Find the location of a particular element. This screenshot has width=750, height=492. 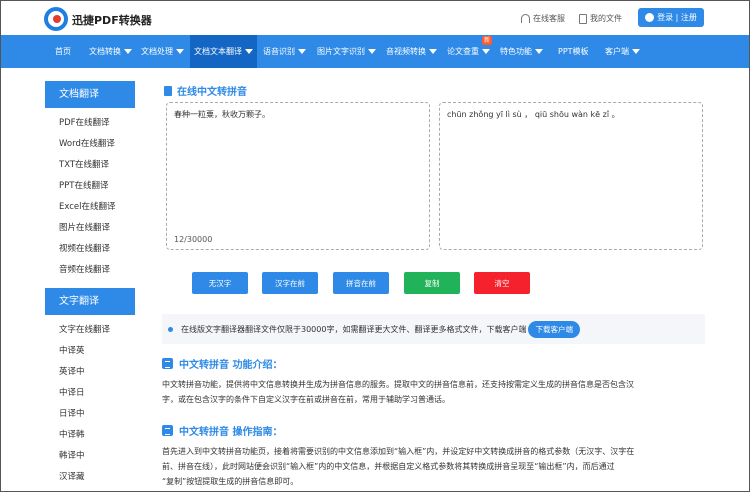

nav-ocr: 图片文字识别 is located at coordinates (346, 51).